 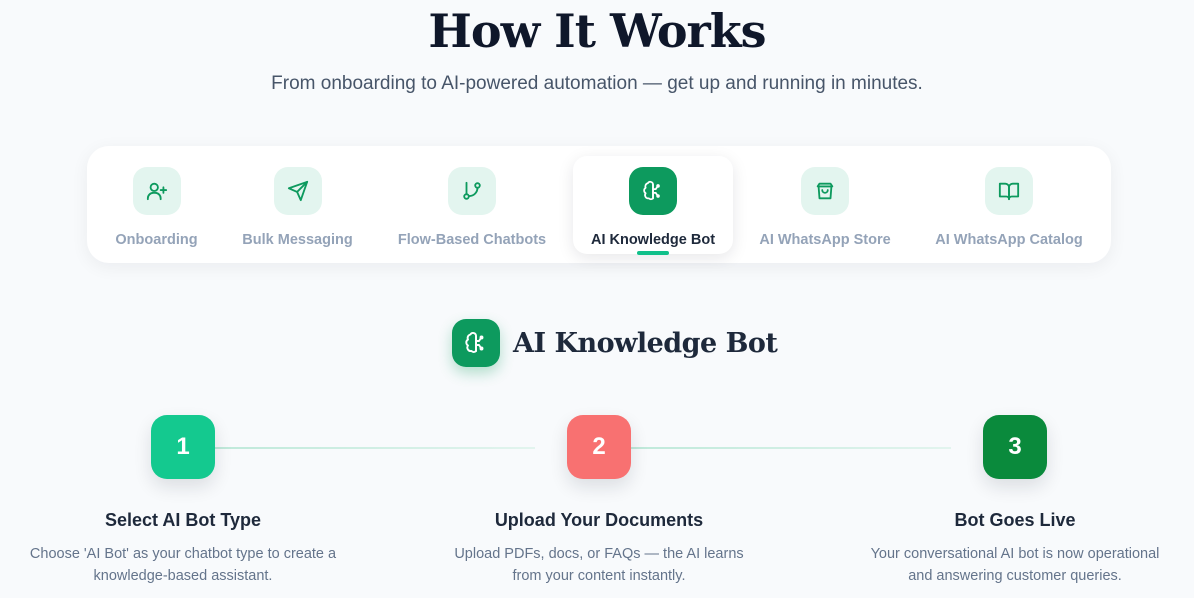 What do you see at coordinates (156, 240) in the screenshot?
I see `tab-label: Onboarding` at bounding box center [156, 240].